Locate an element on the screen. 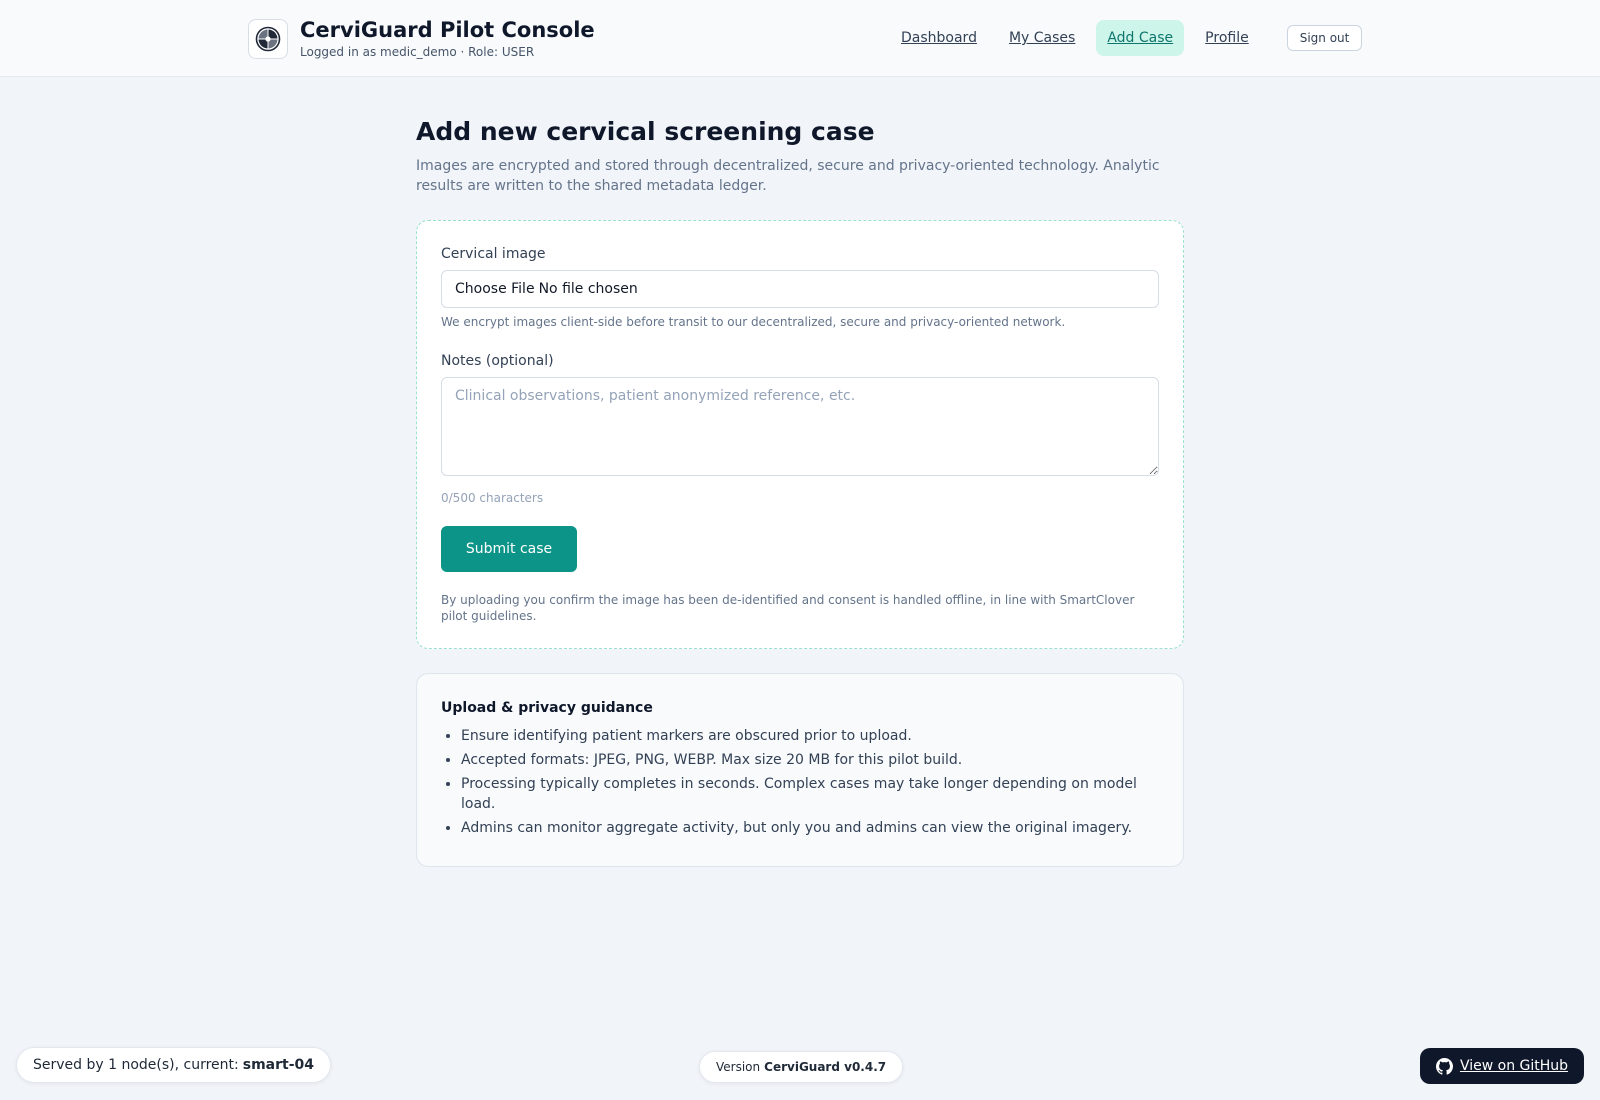 The image size is (1600, 1100). page-title: Add new cervical screening case is located at coordinates (645, 131).